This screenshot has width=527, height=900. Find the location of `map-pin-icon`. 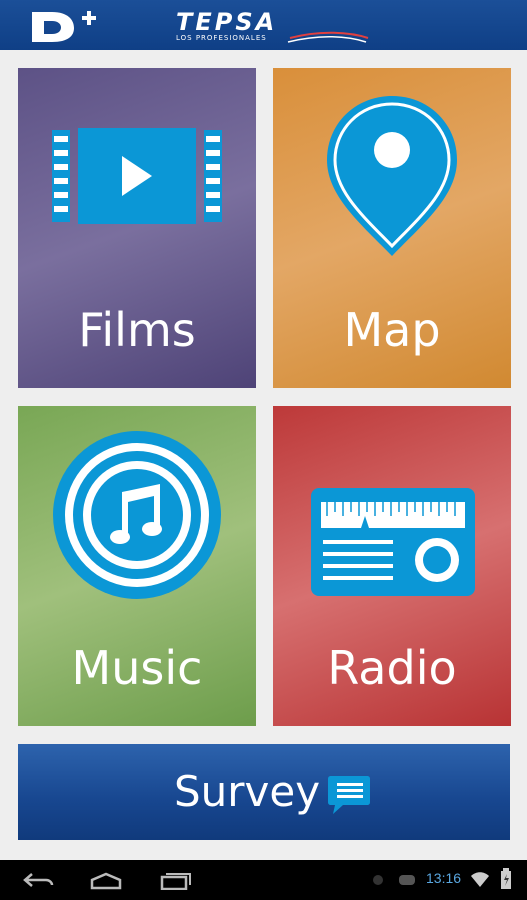

map-pin-icon is located at coordinates (392, 176).